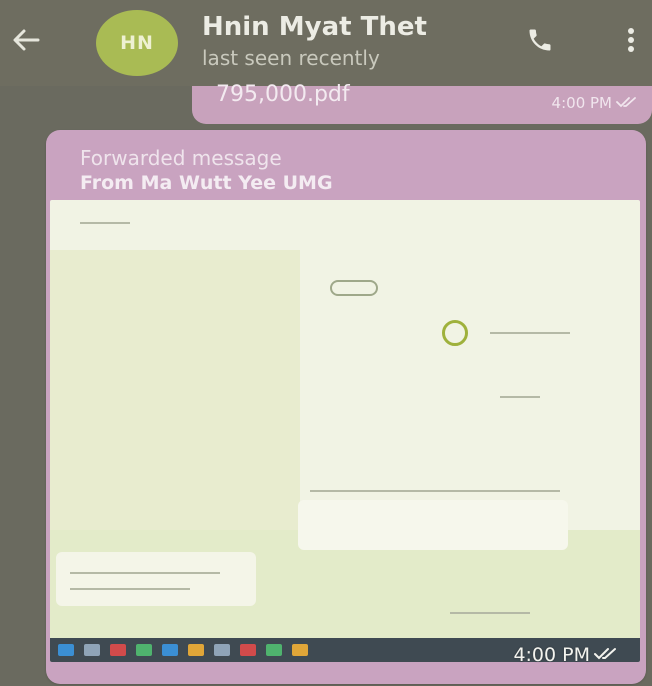 The image size is (652, 686). Describe the element at coordinates (551, 655) in the screenshot. I see `forwarded-time-text: 4:00 PM` at that location.